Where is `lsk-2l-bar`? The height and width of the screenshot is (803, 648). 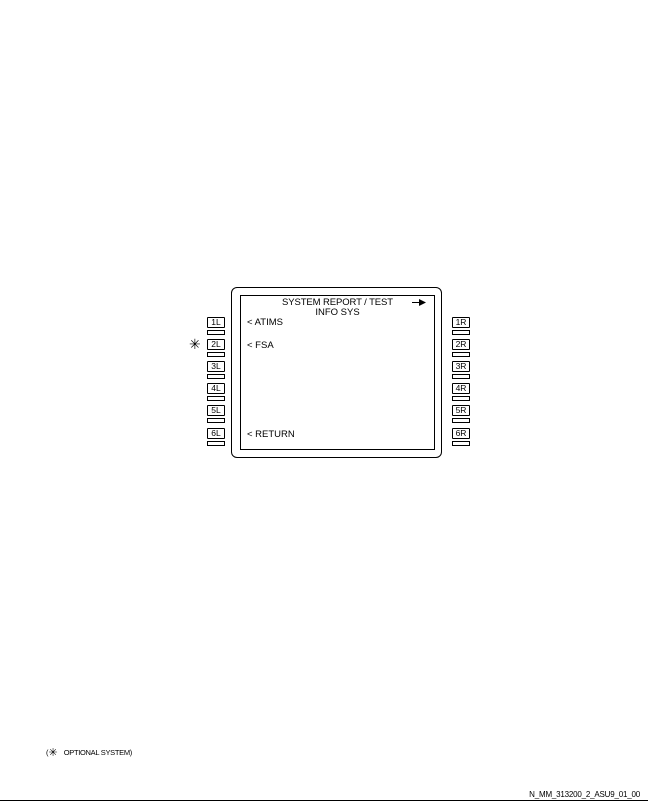 lsk-2l-bar is located at coordinates (216, 354).